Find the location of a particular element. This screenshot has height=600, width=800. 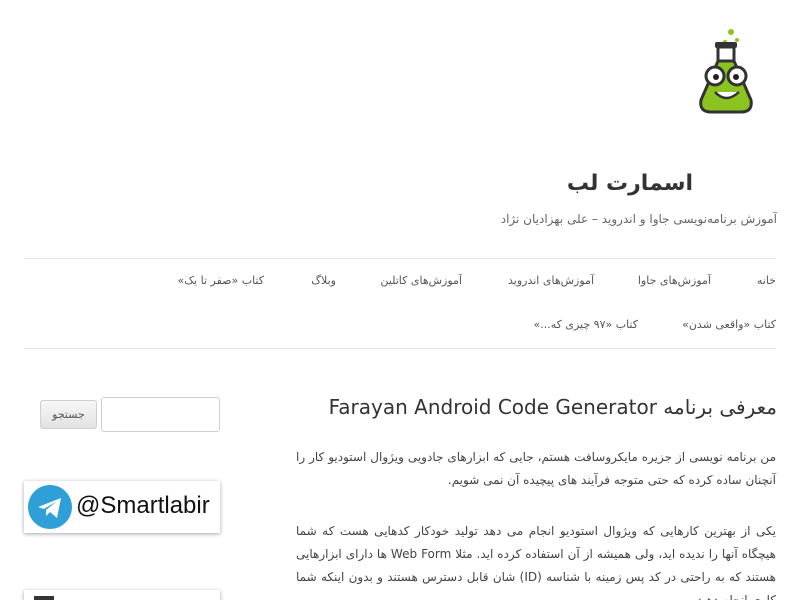

search-input is located at coordinates (160, 414).